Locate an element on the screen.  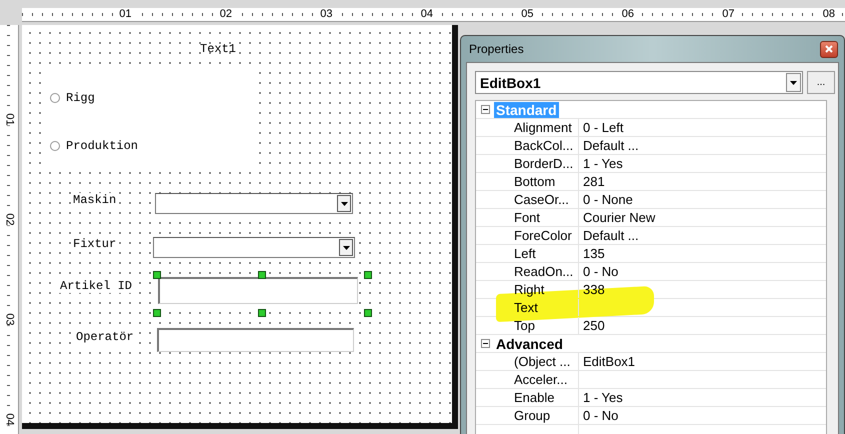
property-name: Alignment is located at coordinates (527, 127).